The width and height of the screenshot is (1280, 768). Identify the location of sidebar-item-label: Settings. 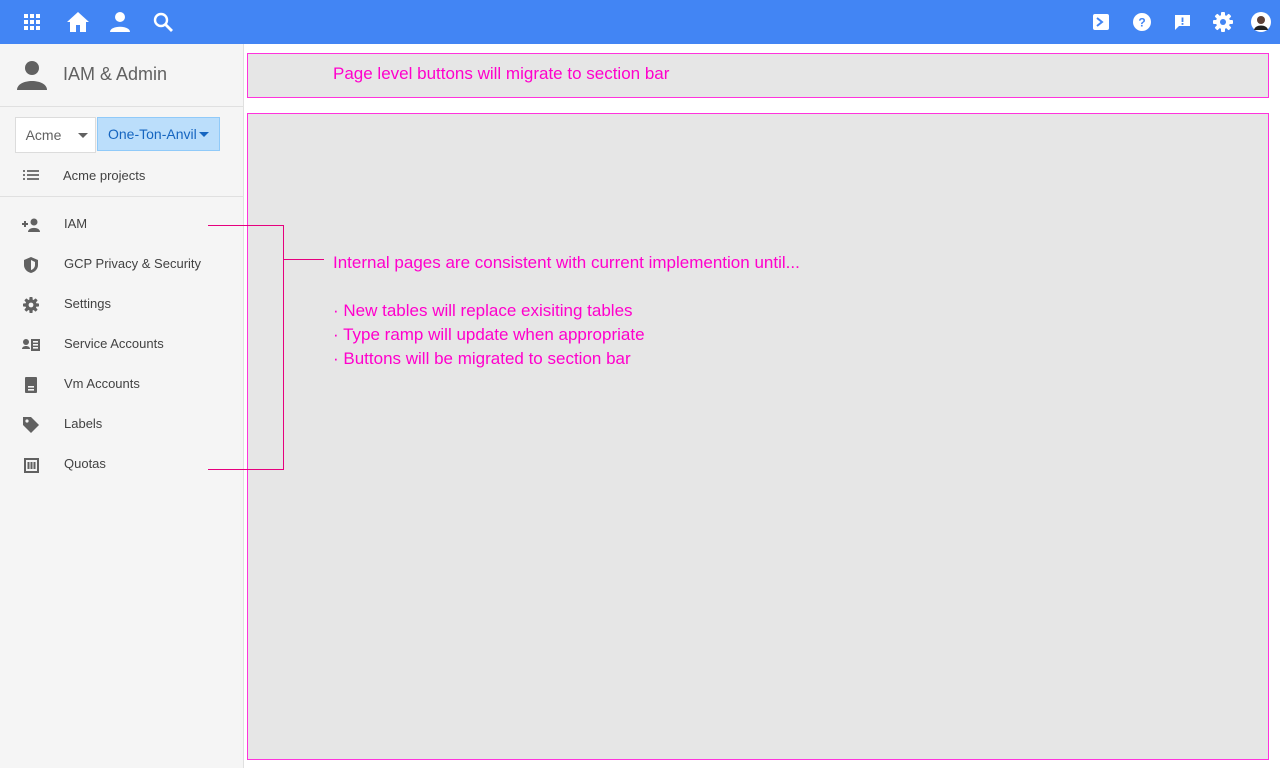
(87, 303).